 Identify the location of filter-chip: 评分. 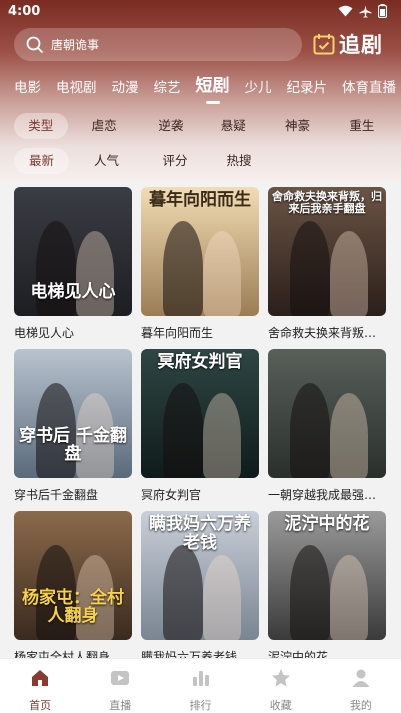
(175, 161).